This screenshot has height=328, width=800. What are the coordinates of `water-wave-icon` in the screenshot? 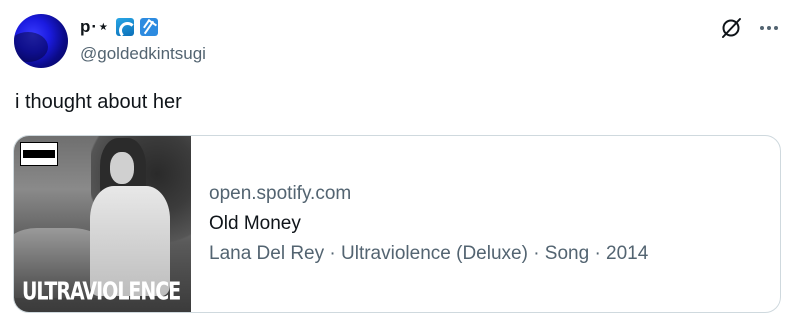 It's located at (125, 28).